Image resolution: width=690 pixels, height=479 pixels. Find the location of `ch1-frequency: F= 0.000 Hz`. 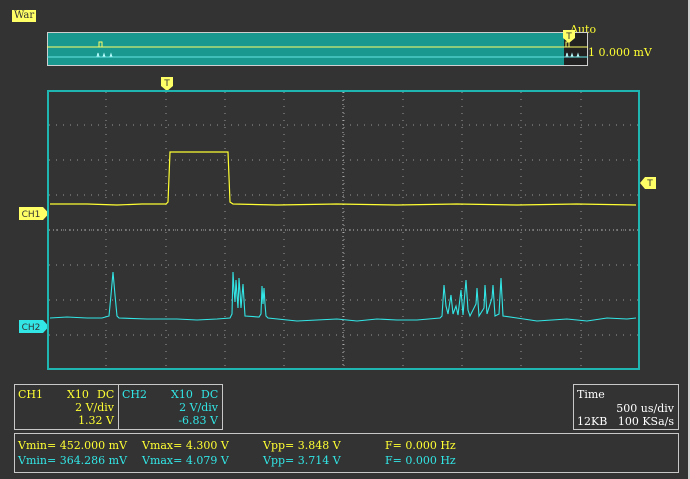

ch1-frequency: F= 0.000 Hz is located at coordinates (420, 445).